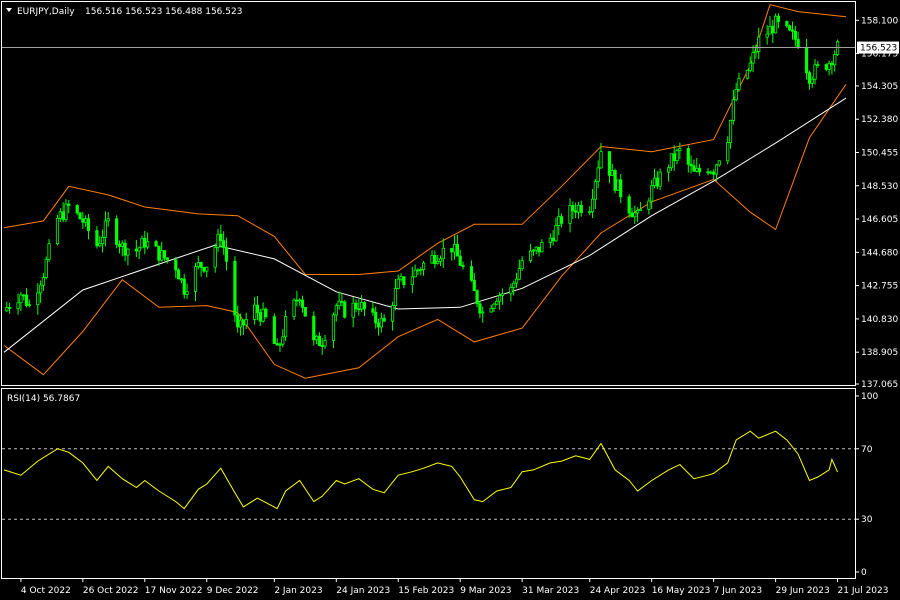 The image size is (900, 600). I want to click on symbol-label: EURJPY,Daily, so click(46, 12).